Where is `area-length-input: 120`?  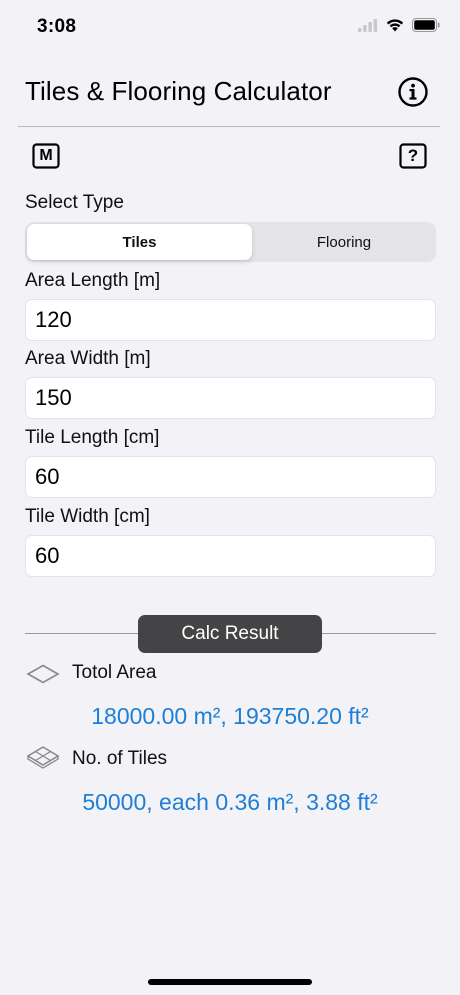
area-length-input: 120 is located at coordinates (230, 320).